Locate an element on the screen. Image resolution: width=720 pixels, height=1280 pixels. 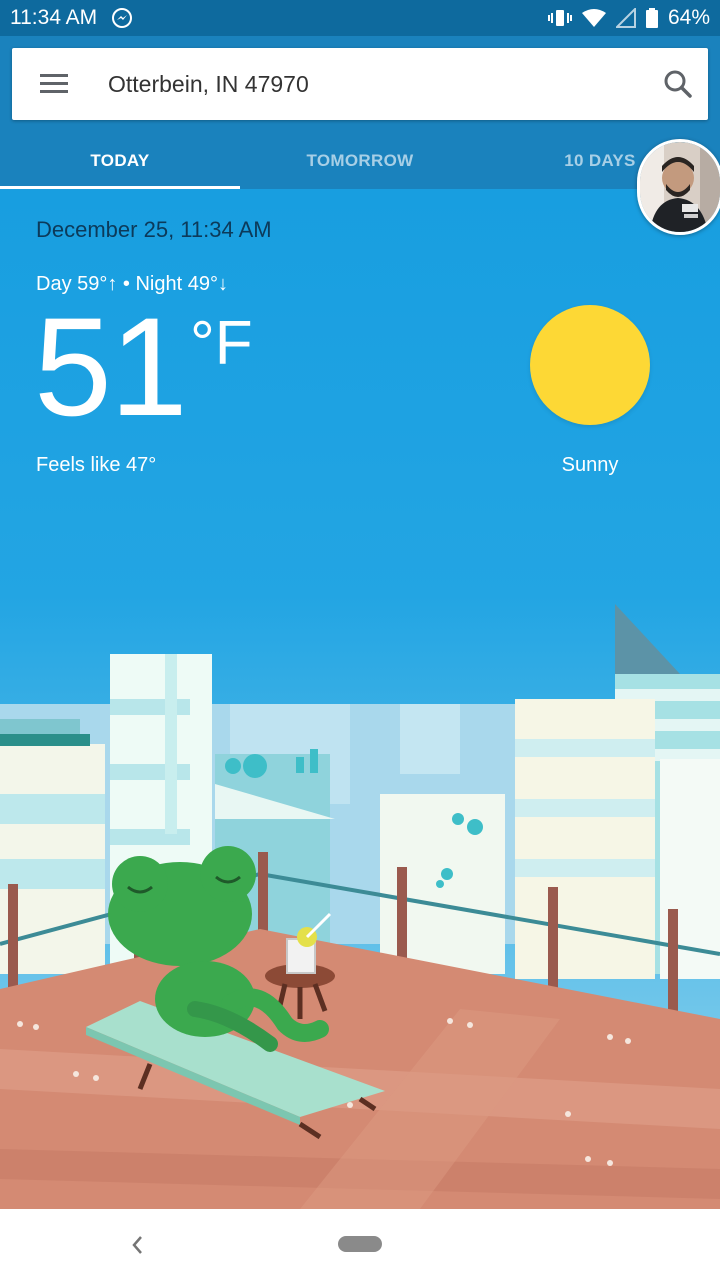
tab-today: TODAY is located at coordinates (120, 160).